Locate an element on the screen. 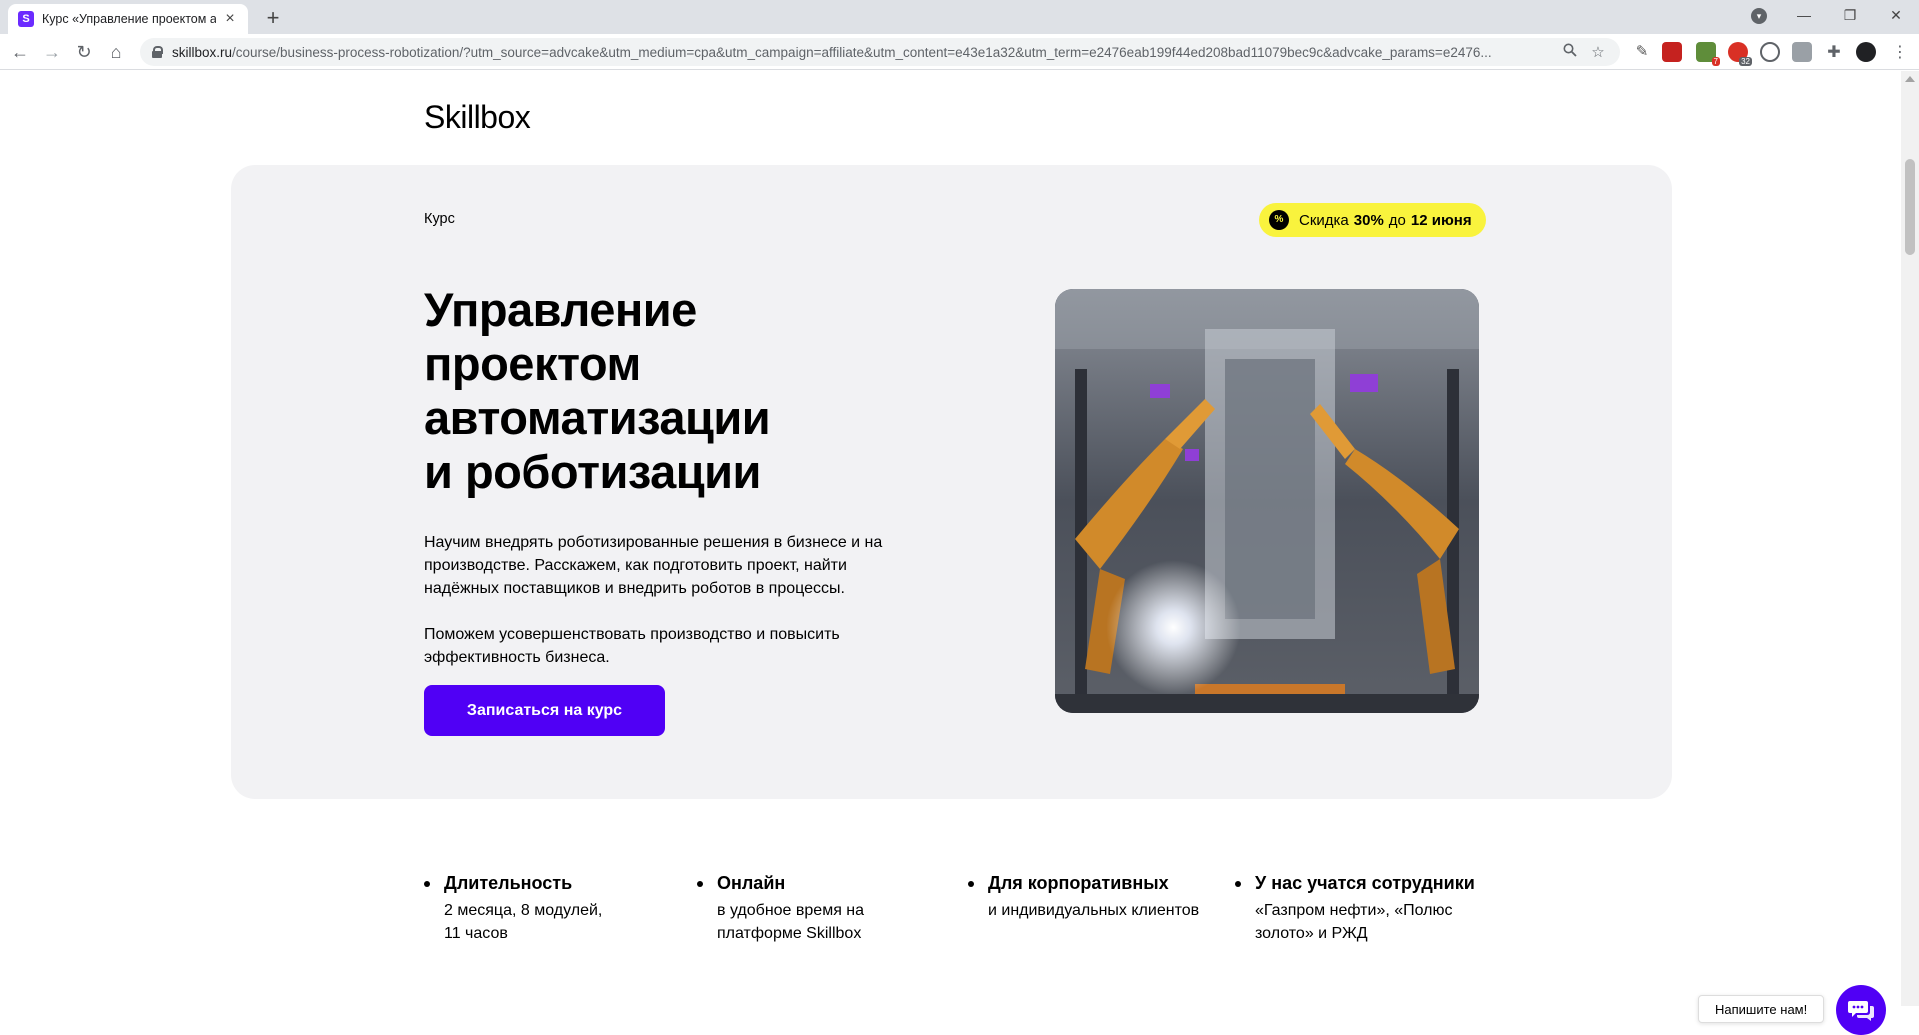  extension-badge-1: 7 is located at coordinates (1715, 61).